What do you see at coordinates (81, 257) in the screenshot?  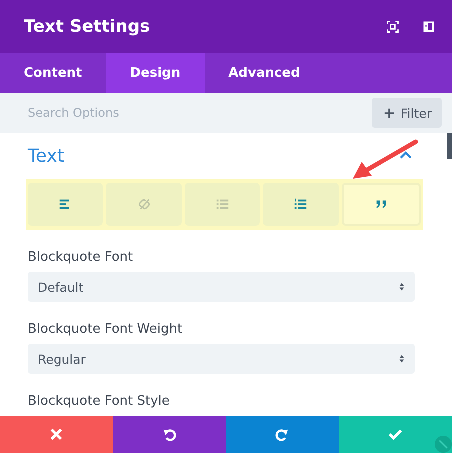 I see `field-label: Blockquote Font` at bounding box center [81, 257].